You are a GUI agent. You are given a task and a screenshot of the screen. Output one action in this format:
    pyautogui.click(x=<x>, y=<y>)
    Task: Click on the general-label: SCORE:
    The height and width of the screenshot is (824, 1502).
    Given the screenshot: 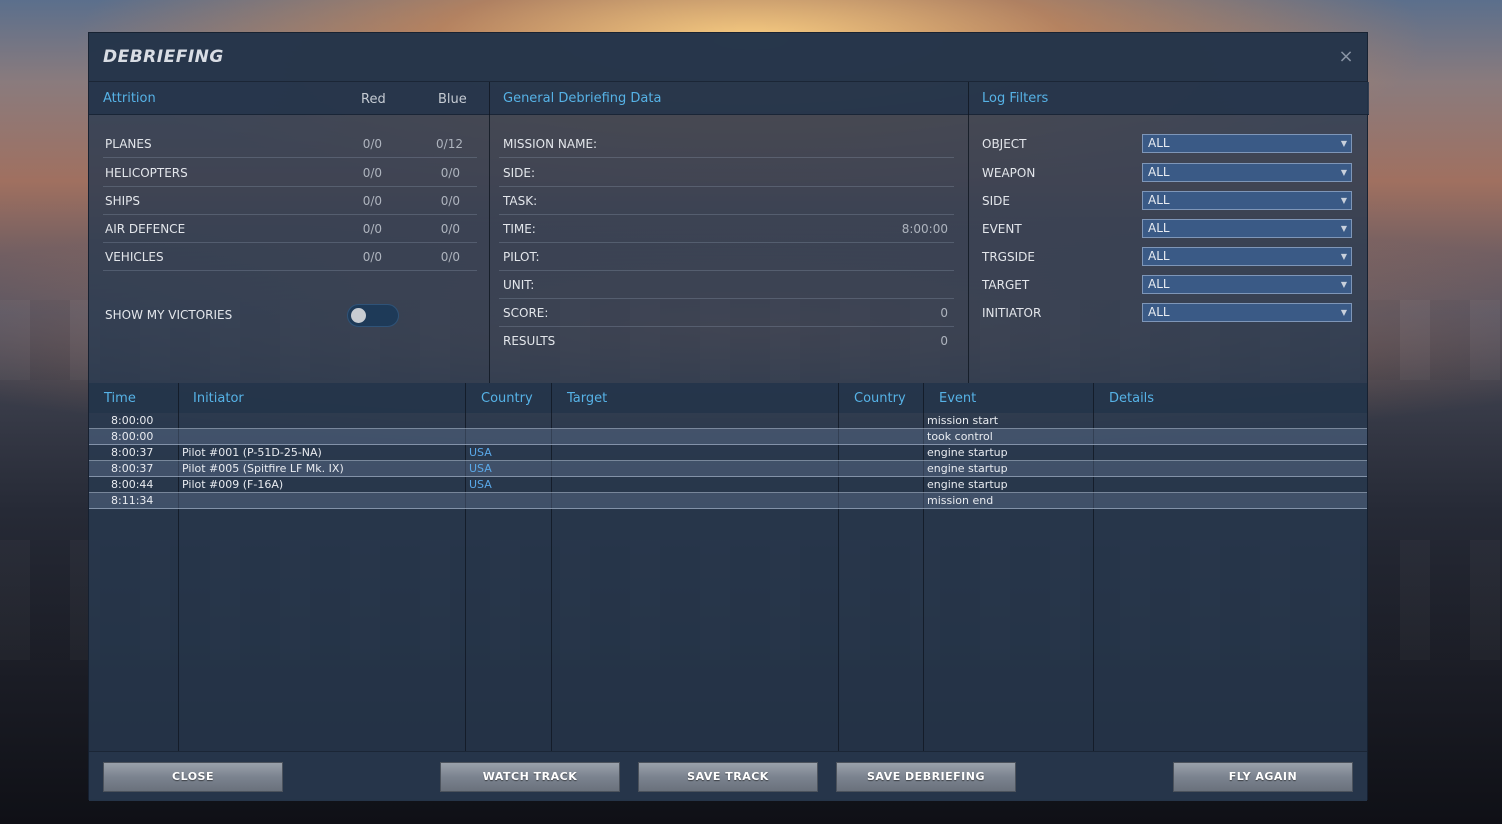 What is the action you would take?
    pyautogui.click(x=526, y=313)
    